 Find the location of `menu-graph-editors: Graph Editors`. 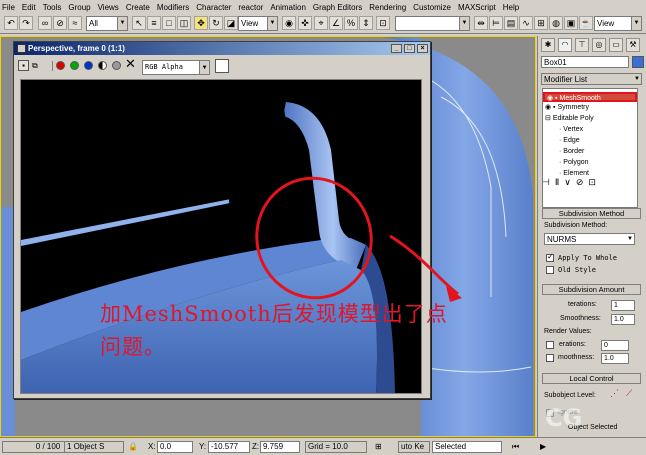

menu-graph-editors: Graph Editors is located at coordinates (337, 7).